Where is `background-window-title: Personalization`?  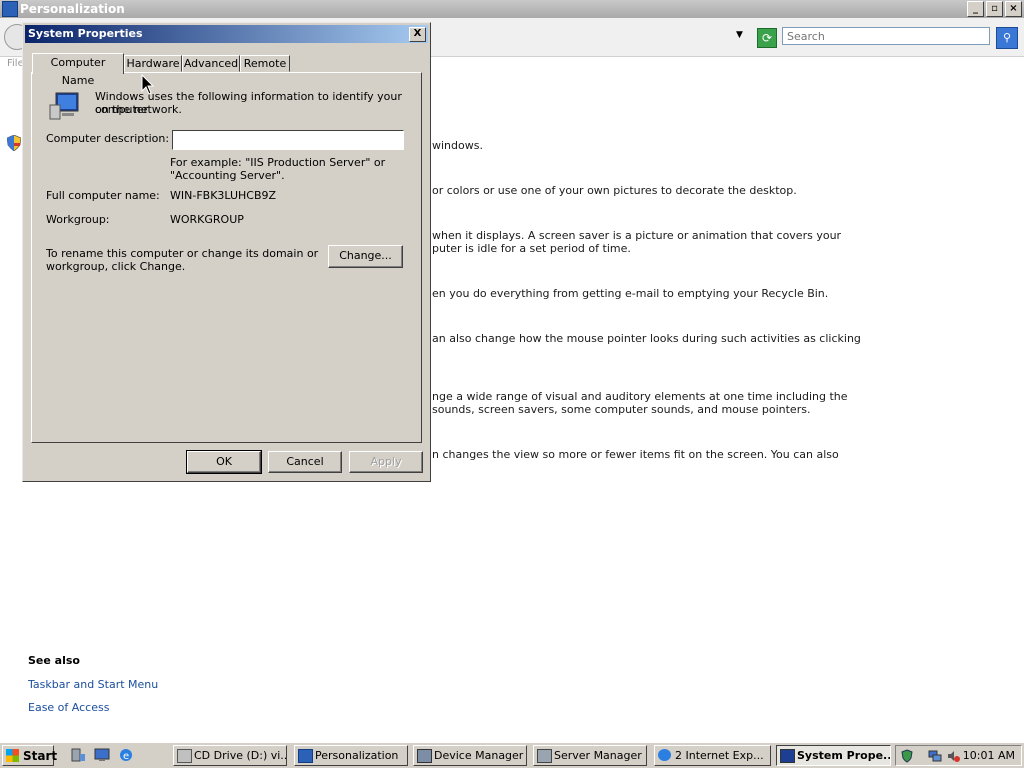
background-window-title: Personalization is located at coordinates (72, 9).